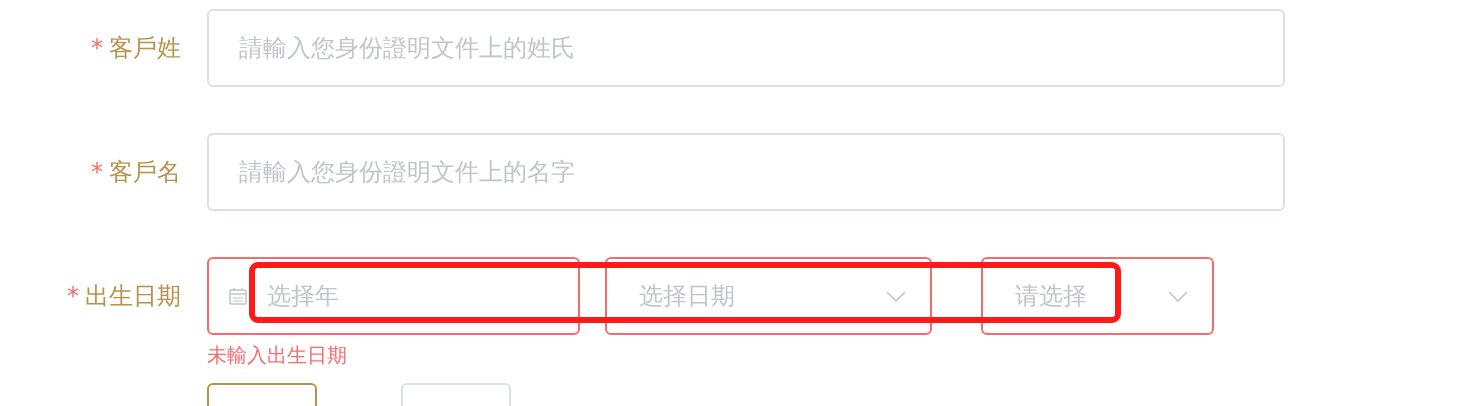 The image size is (1482, 406). Describe the element at coordinates (746, 48) in the screenshot. I see `text-field: 請輸入您身份證明文件上的姓氏` at that location.